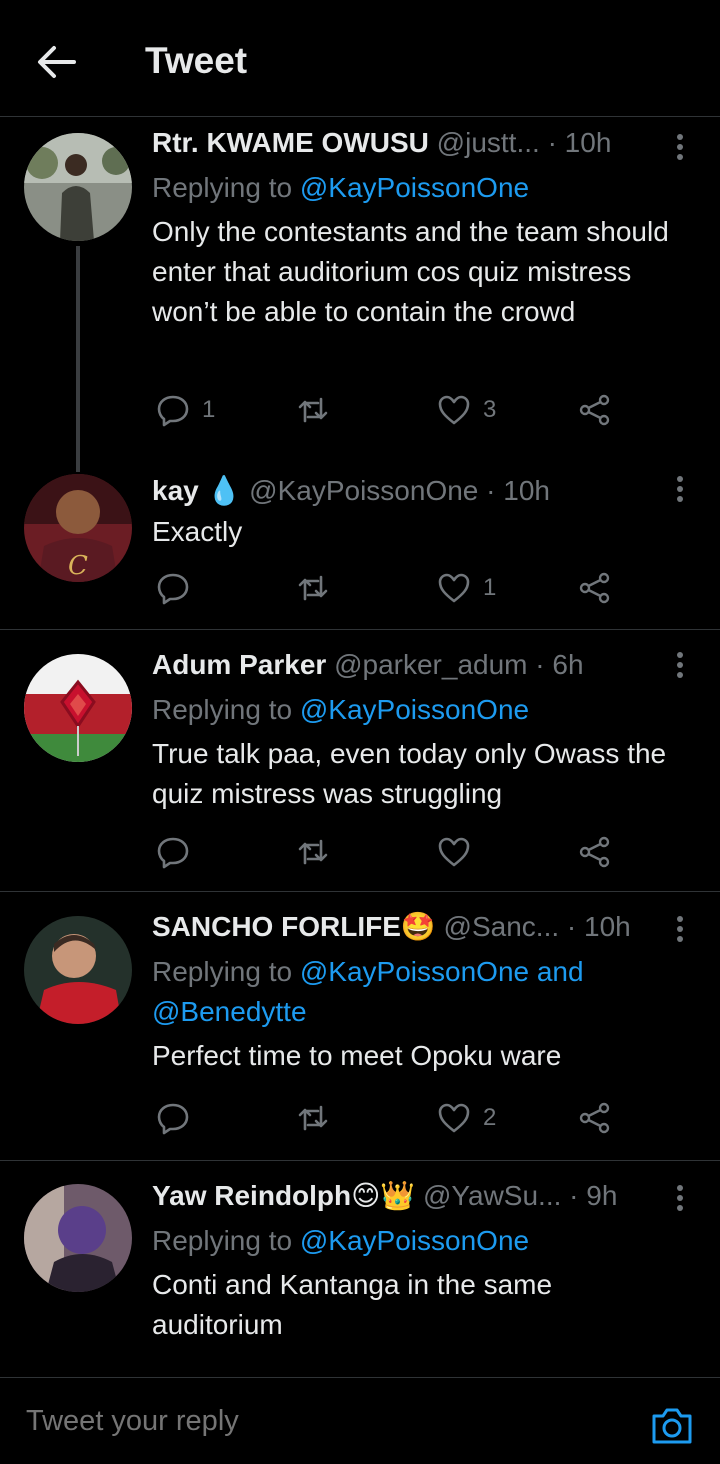 Image resolution: width=720 pixels, height=1464 pixels. Describe the element at coordinates (224, 490) in the screenshot. I see `name-emoji: 💧` at that location.